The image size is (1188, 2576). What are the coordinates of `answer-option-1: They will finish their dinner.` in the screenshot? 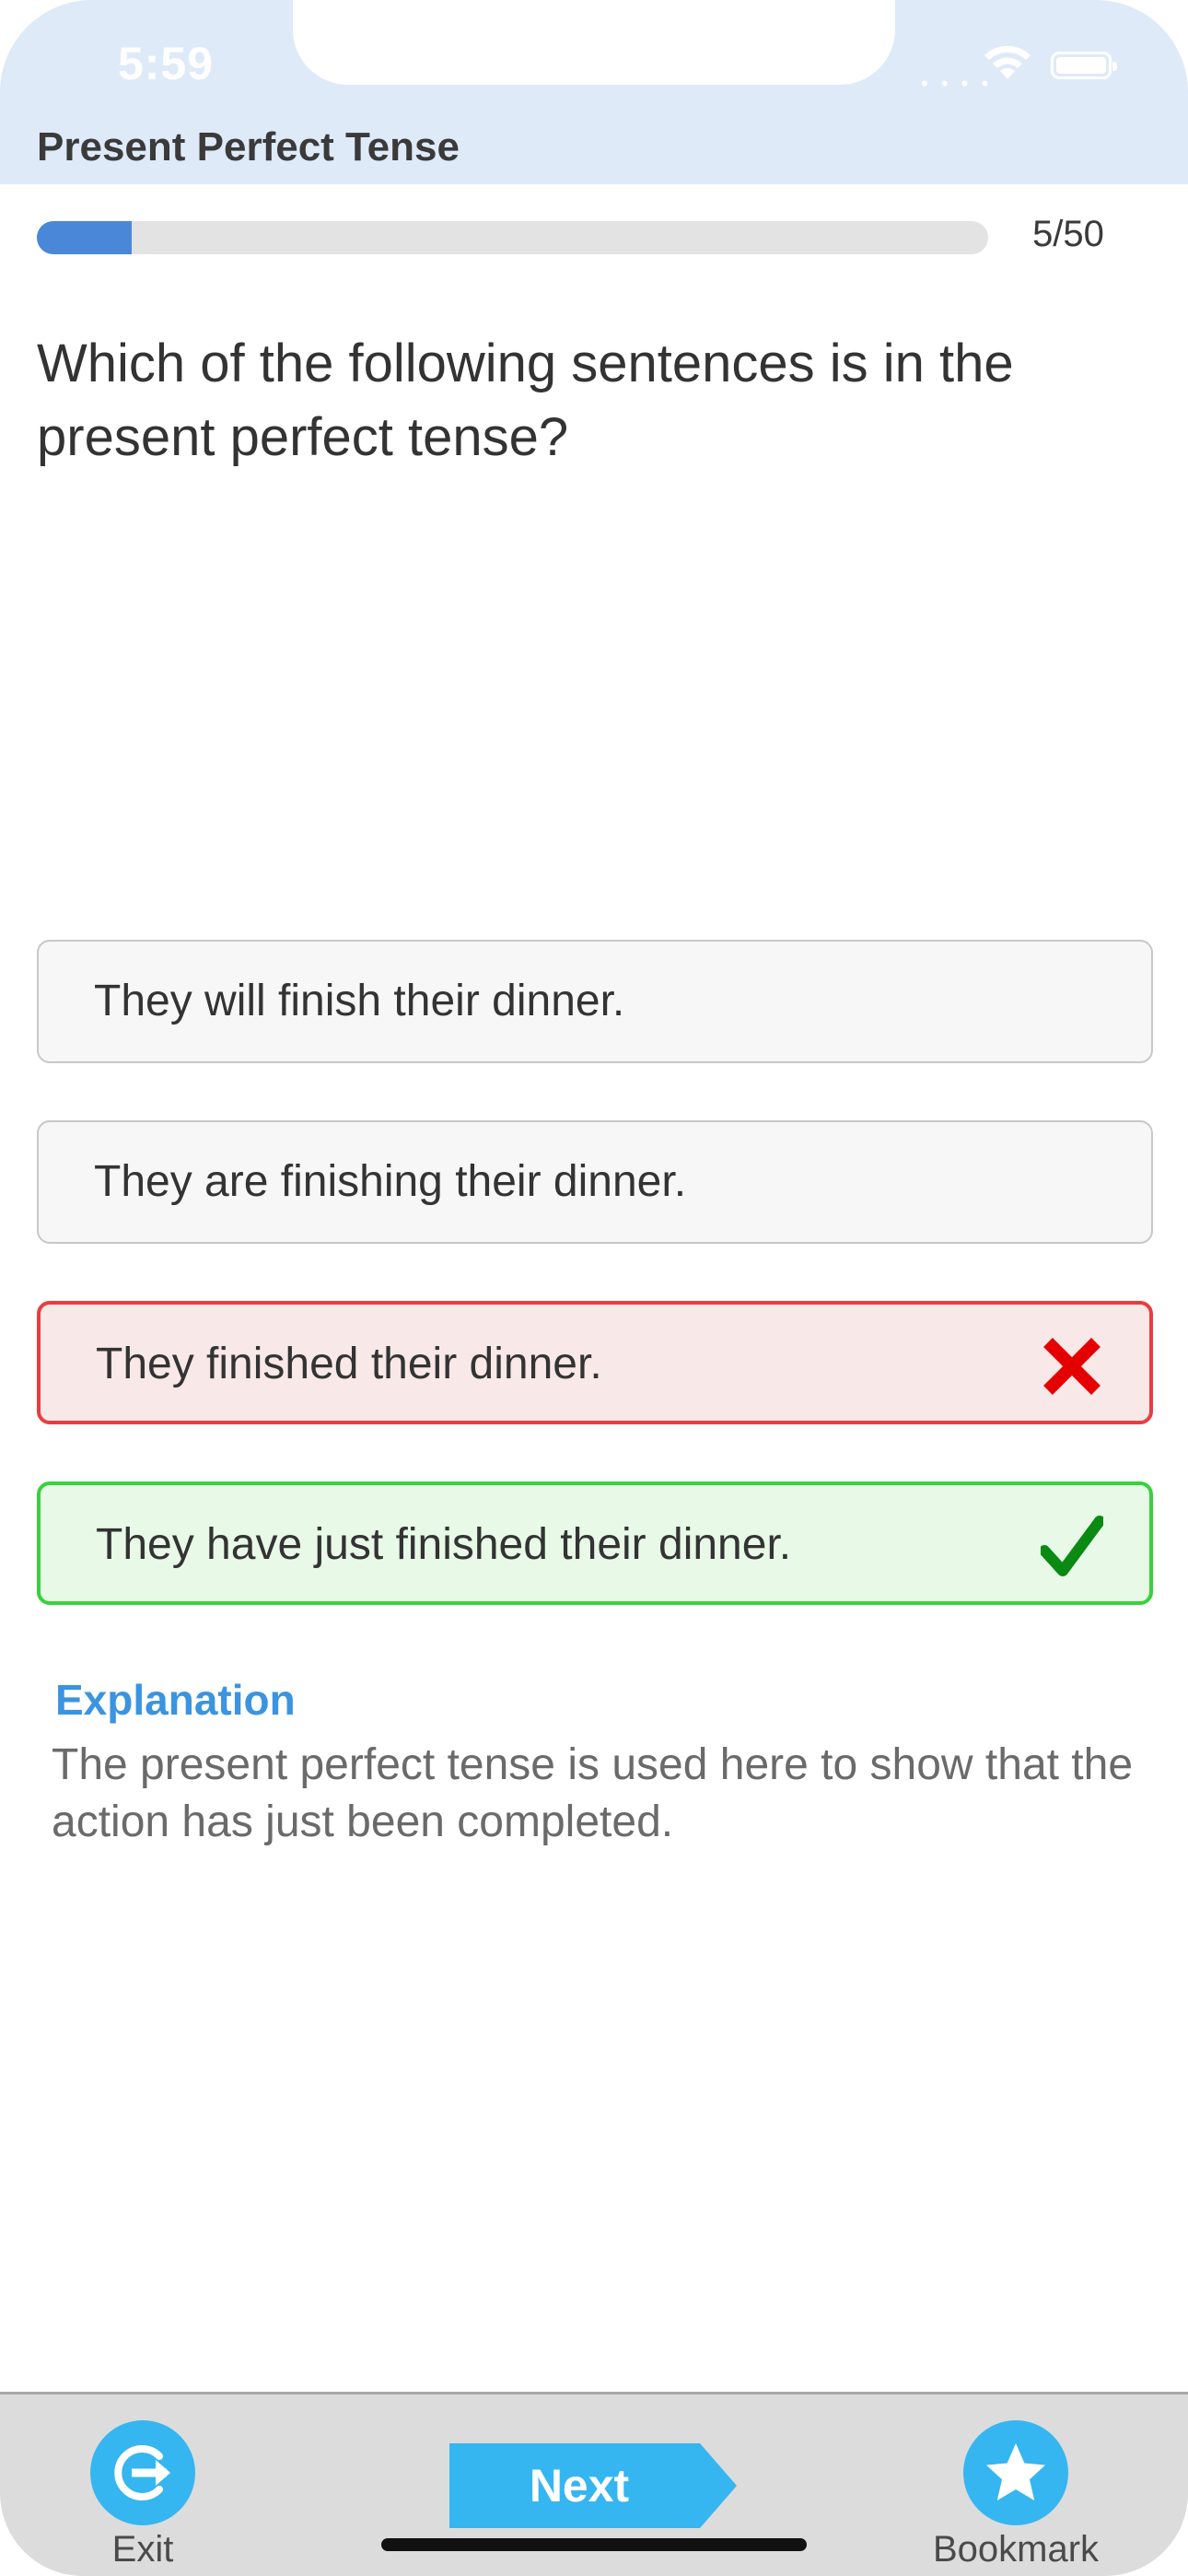 It's located at (595, 1001).